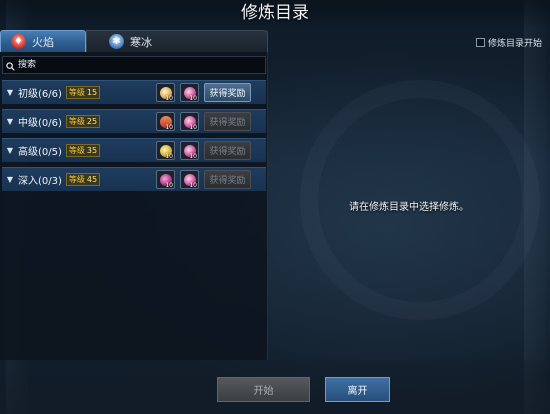  What do you see at coordinates (40, 123) in the screenshot?
I see `training-name: 中级(0/6)` at bounding box center [40, 123].